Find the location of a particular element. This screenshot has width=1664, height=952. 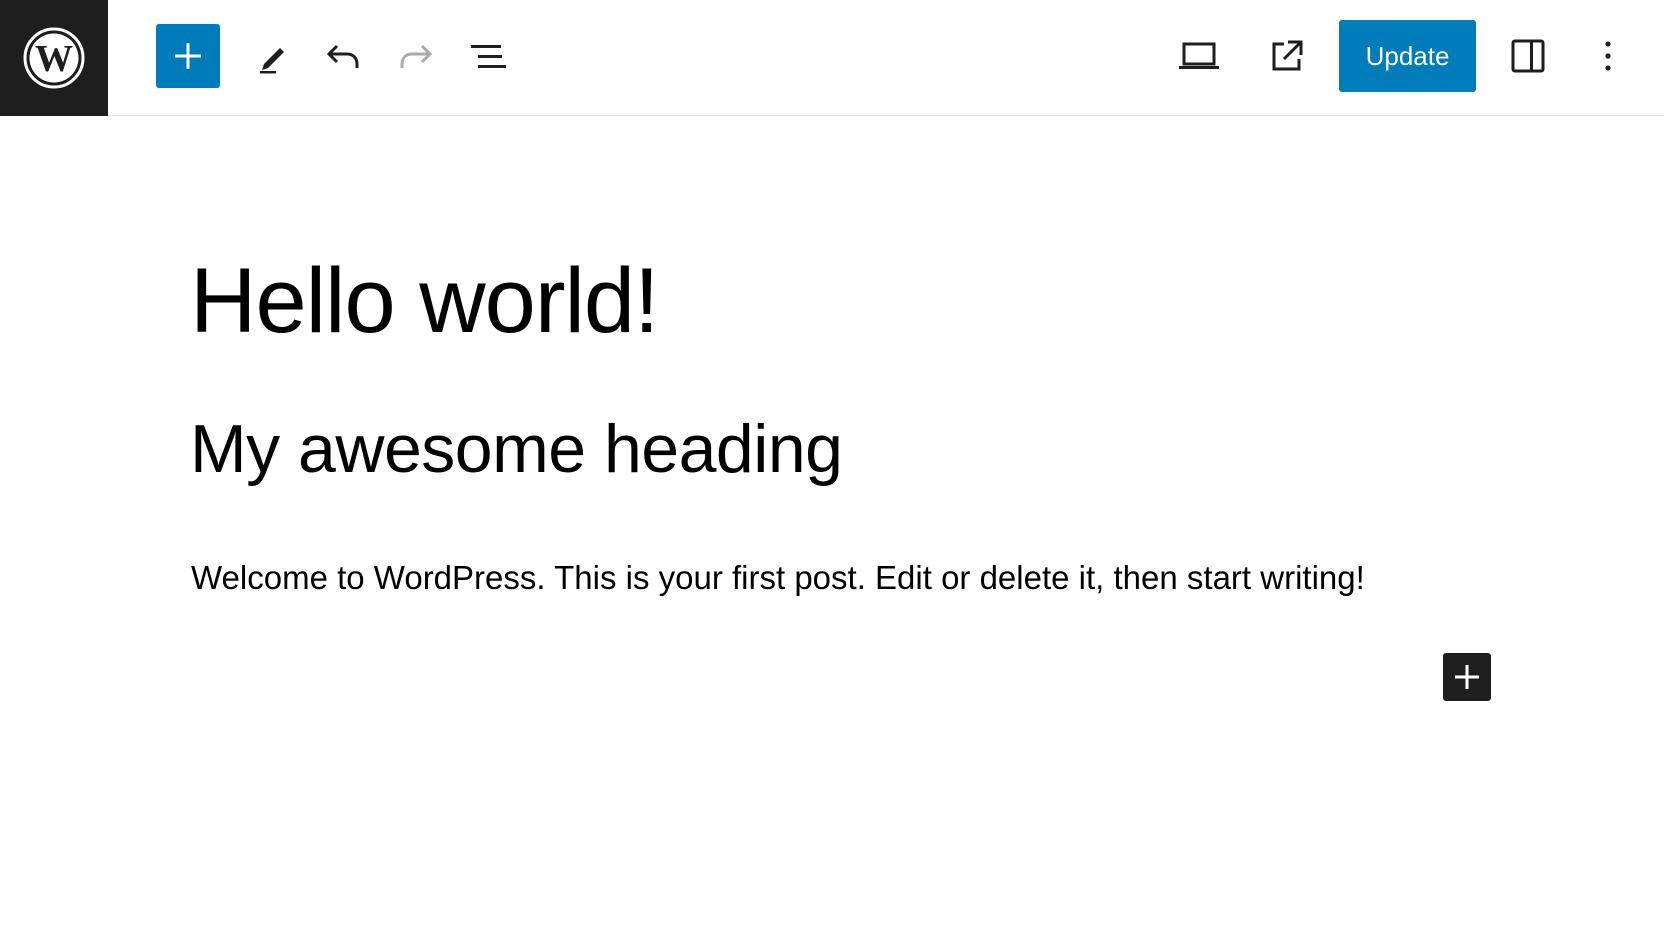

redo-button is located at coordinates (416, 56).